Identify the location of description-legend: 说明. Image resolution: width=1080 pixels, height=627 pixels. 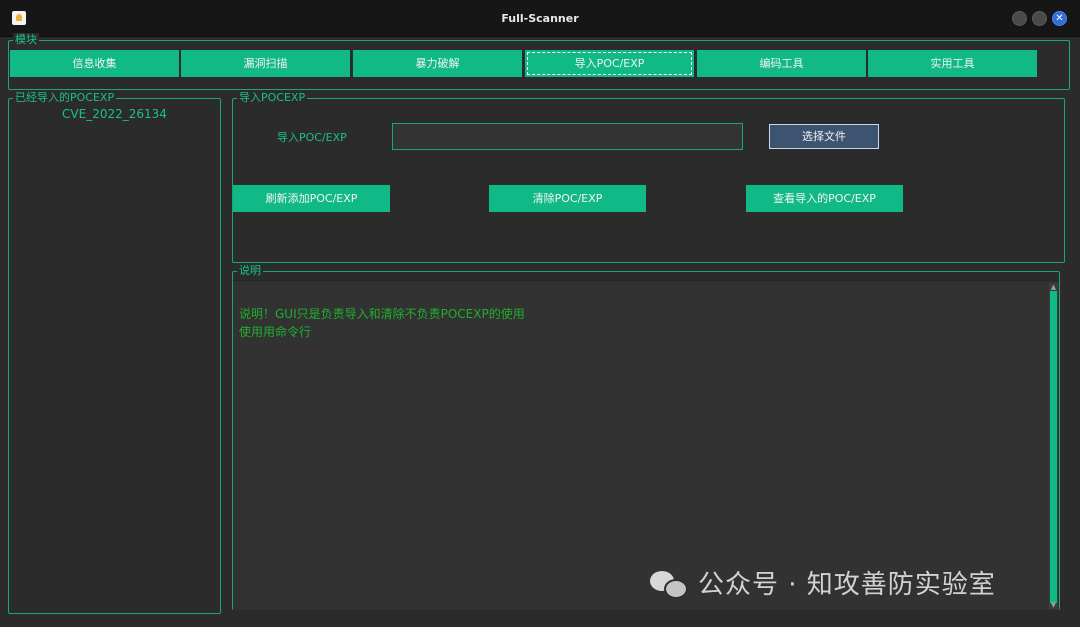
(250, 271).